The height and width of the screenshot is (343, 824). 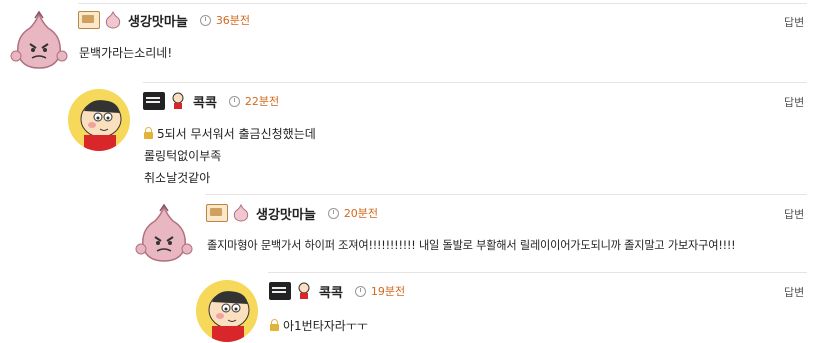 What do you see at coordinates (183, 156) in the screenshot?
I see `comment-text-line: 롤링턱없이부족` at bounding box center [183, 156].